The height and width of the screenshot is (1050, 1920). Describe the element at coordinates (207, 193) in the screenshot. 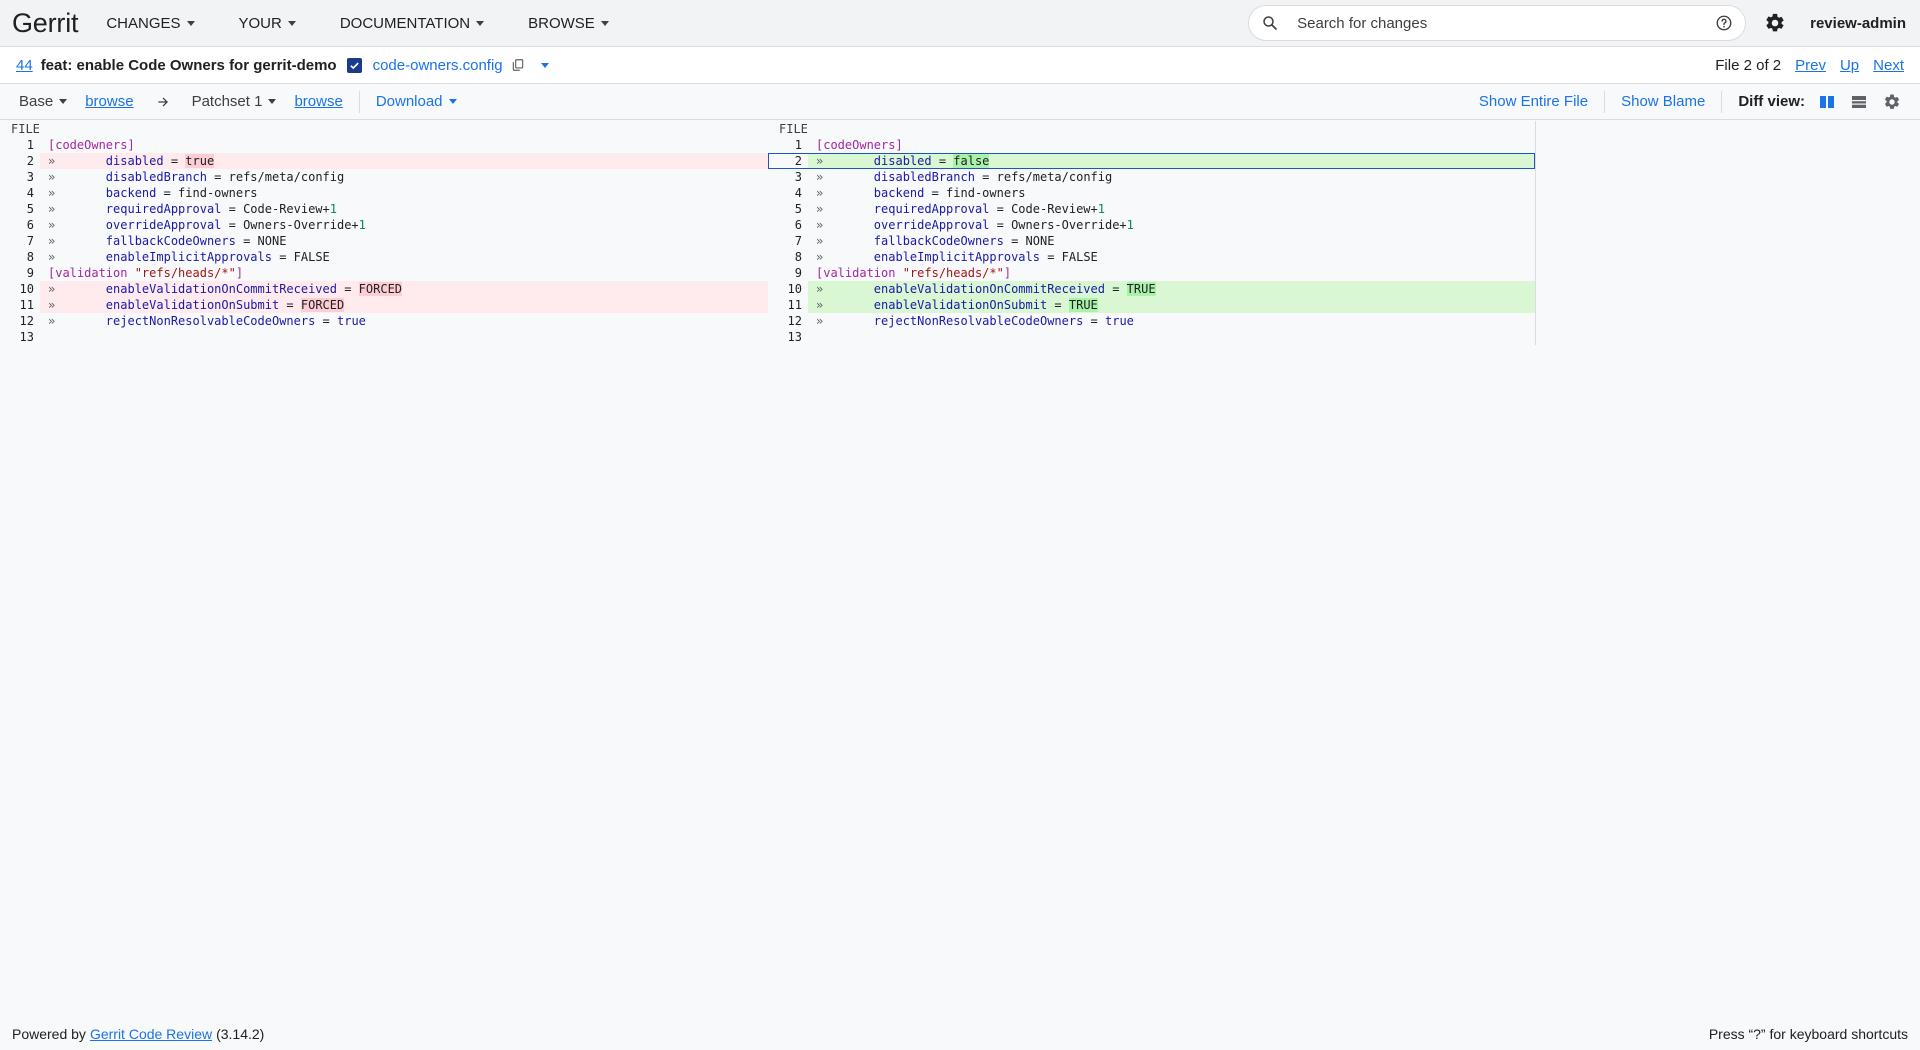

I see `code-token: = find-owners` at that location.